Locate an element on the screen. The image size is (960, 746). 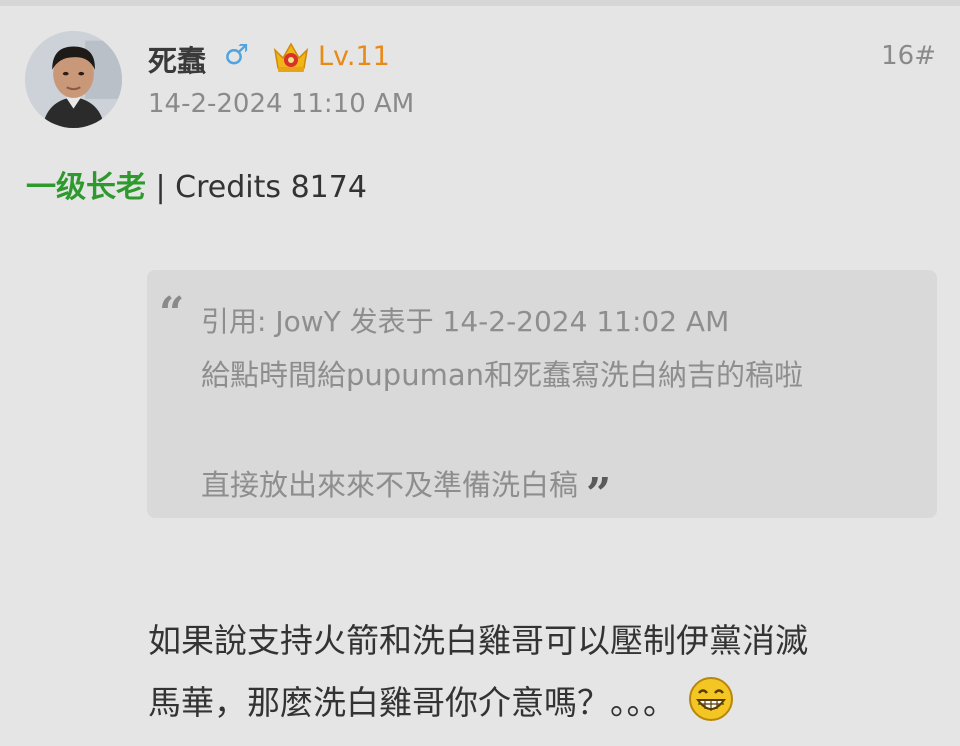
post-floor-number: 16# is located at coordinates (908, 56).